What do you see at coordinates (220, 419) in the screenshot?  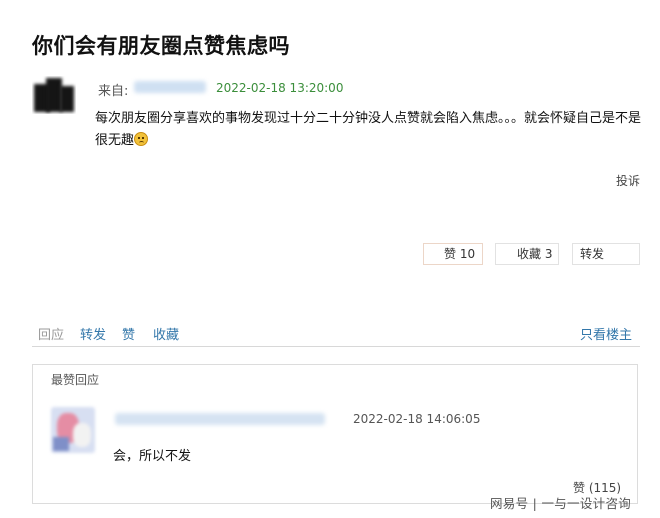 I see `reply-author-name-blurred` at bounding box center [220, 419].